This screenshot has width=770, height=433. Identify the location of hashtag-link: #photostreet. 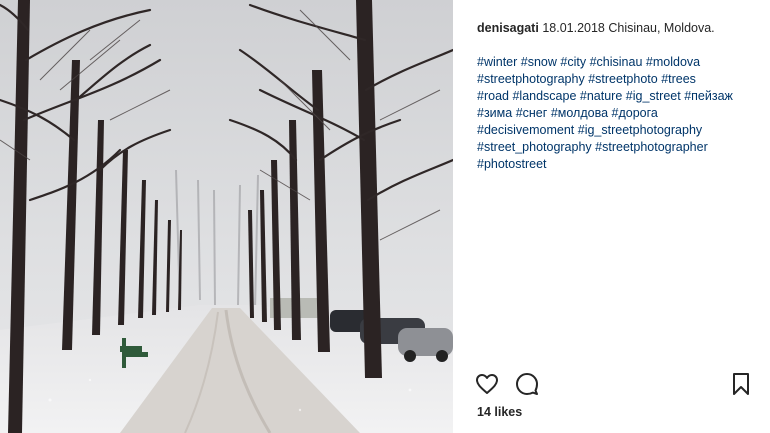
(512, 164).